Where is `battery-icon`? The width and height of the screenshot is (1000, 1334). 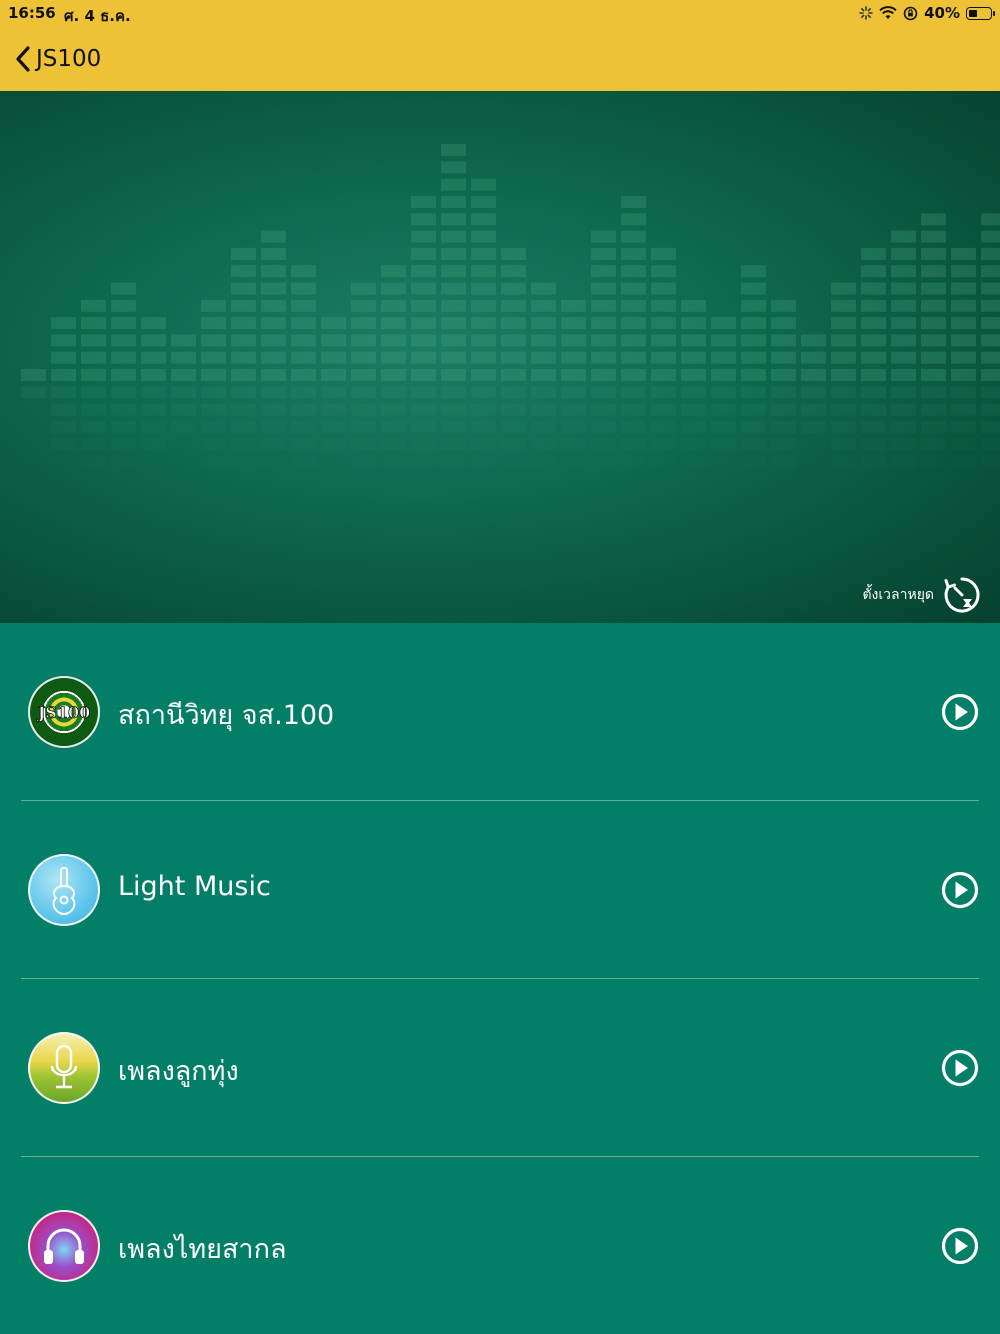 battery-icon is located at coordinates (980, 13).